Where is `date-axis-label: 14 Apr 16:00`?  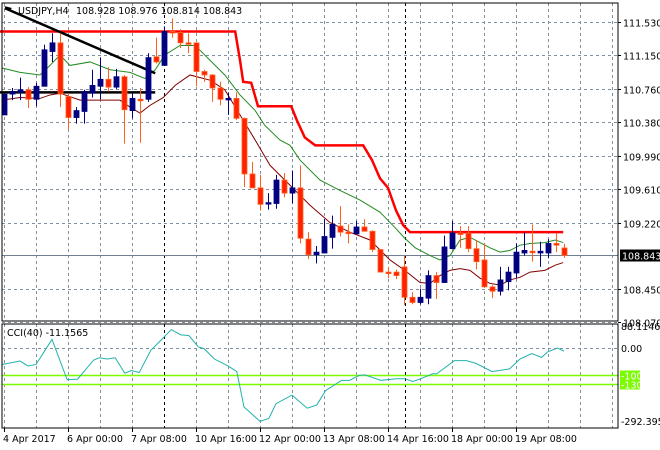
date-axis-label: 14 Apr 16:00 is located at coordinates (418, 439).